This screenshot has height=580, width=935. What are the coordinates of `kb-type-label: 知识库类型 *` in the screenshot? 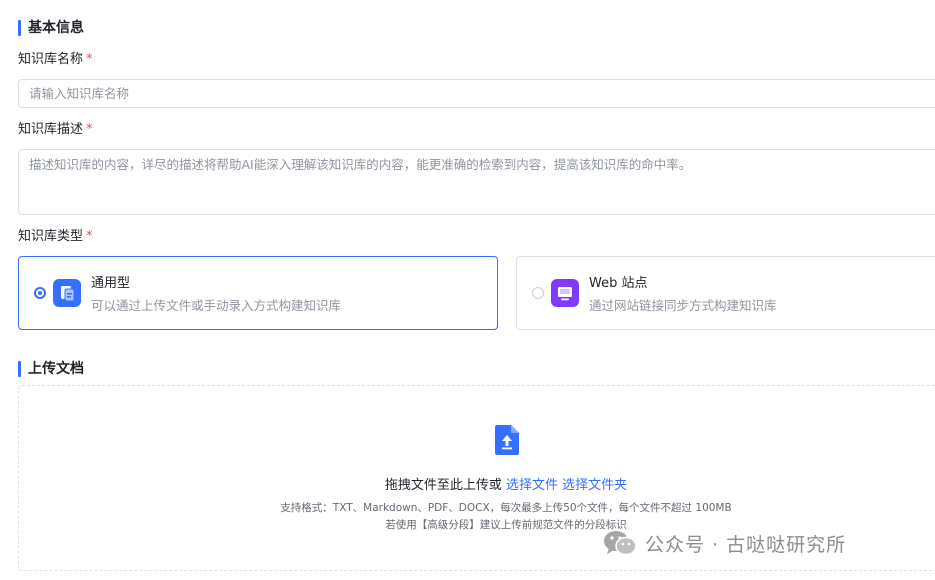 It's located at (55, 237).